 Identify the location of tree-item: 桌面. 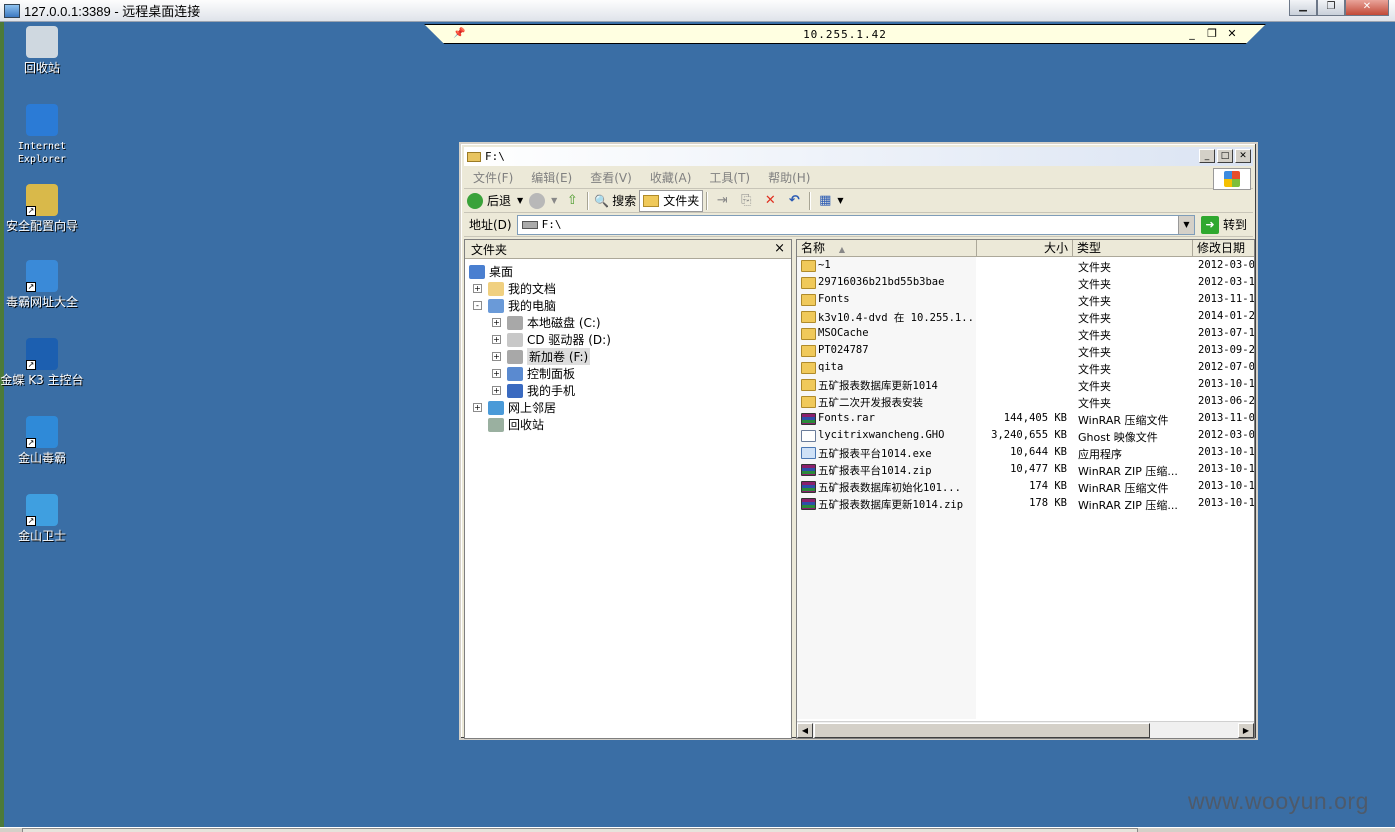
(491, 271).